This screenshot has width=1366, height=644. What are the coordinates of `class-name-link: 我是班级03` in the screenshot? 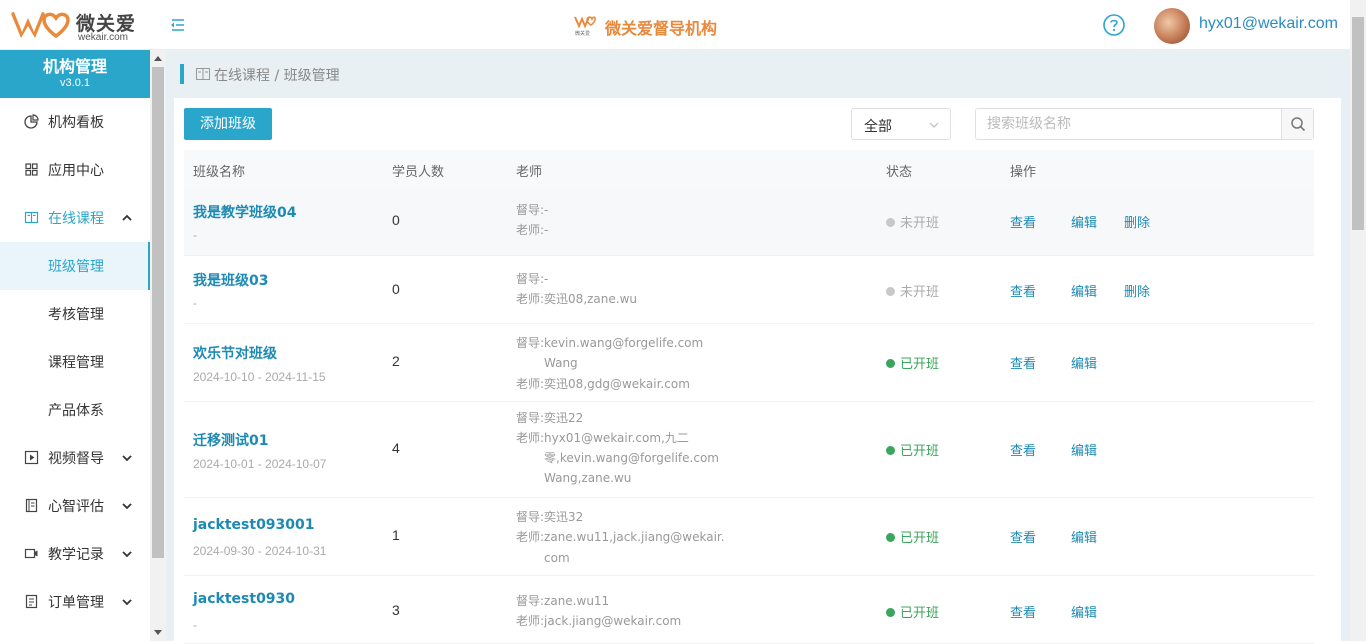 It's located at (230, 280).